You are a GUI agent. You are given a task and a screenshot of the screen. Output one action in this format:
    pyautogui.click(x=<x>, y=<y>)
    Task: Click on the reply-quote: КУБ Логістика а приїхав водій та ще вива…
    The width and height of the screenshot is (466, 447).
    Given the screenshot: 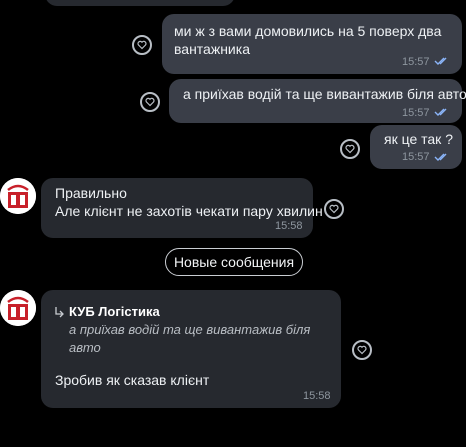 What is the action you would take?
    pyautogui.click(x=191, y=326)
    